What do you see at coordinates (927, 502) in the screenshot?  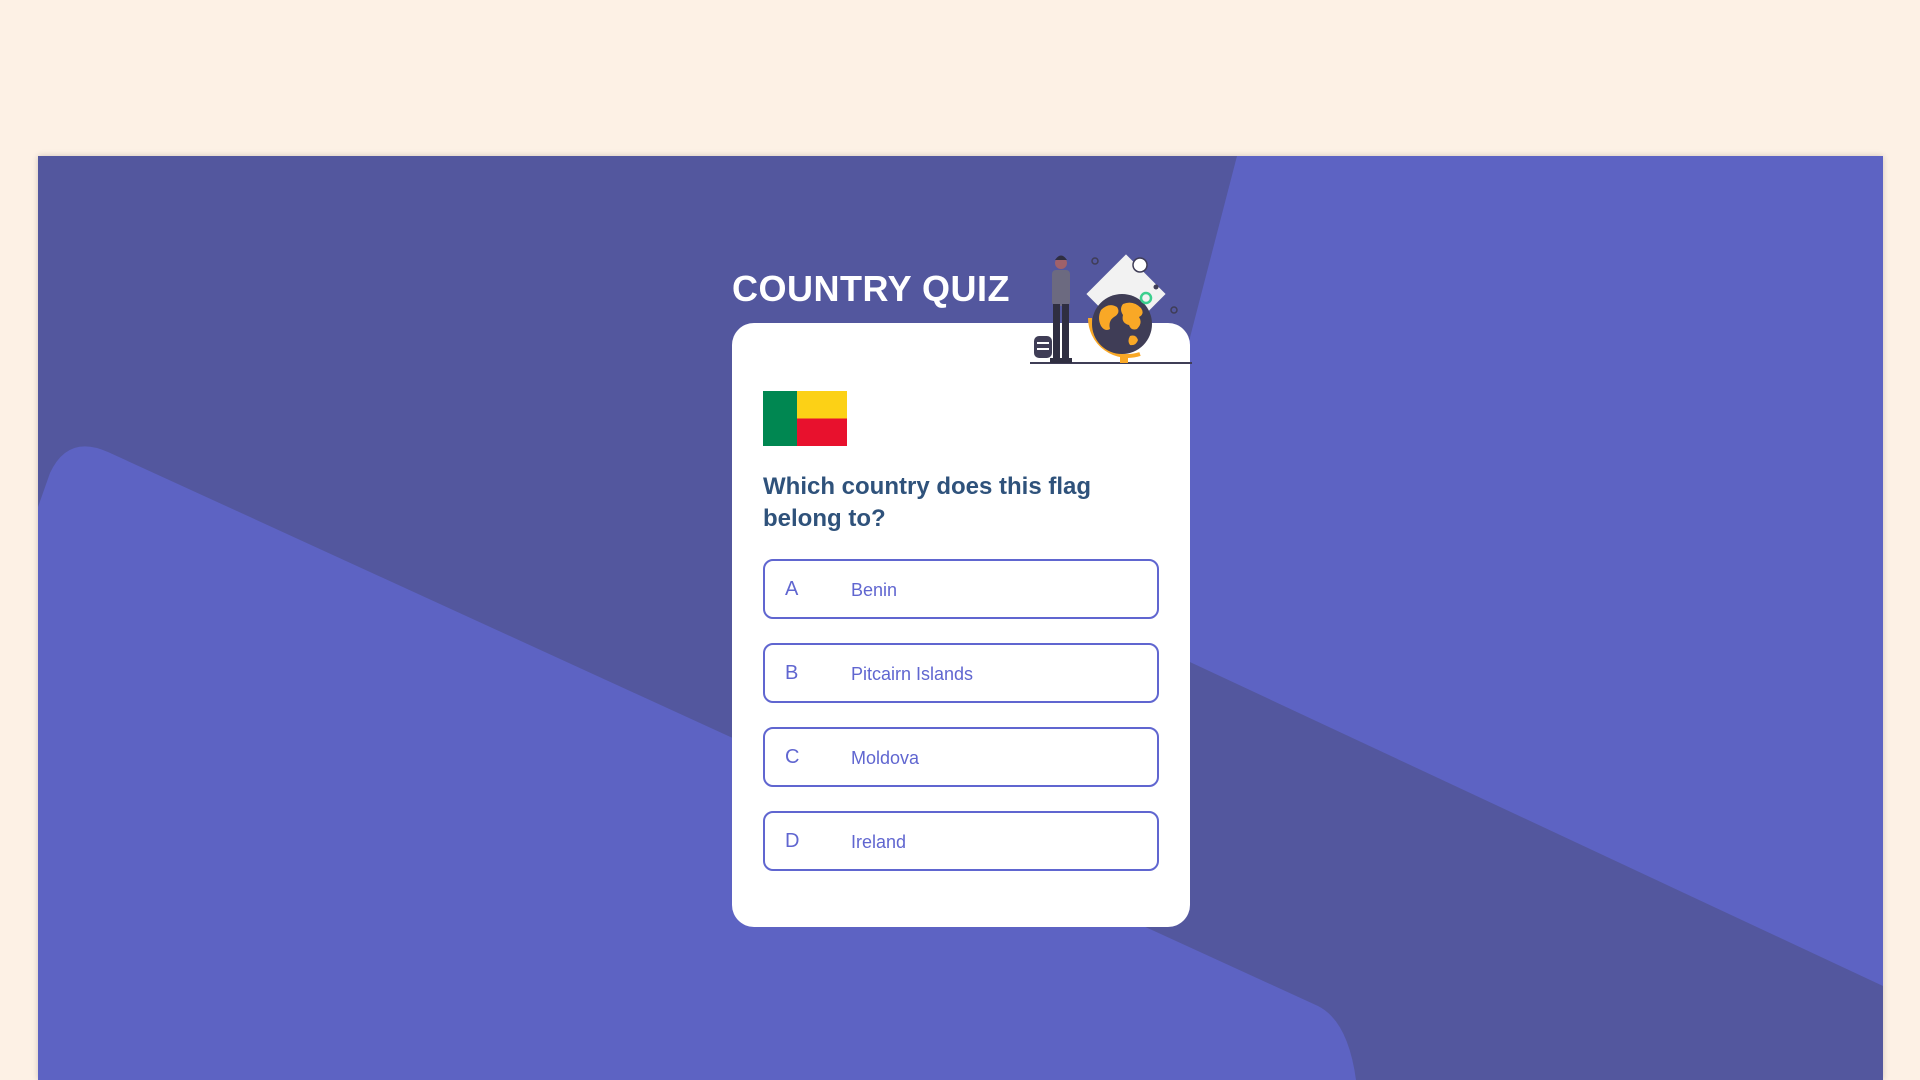 I see `question-text: Which country does this flag belong to?` at bounding box center [927, 502].